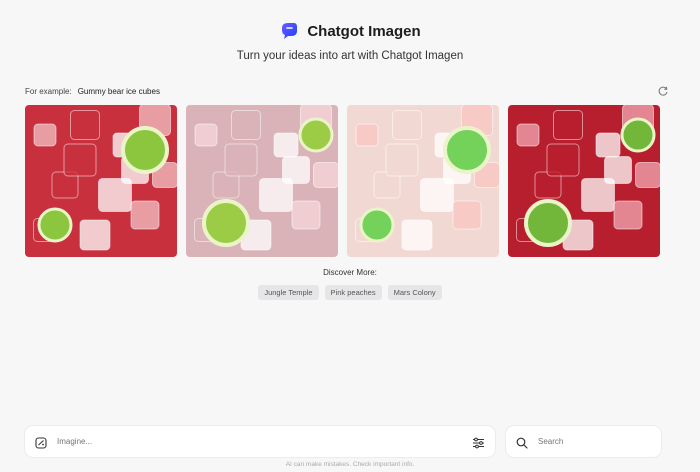 The image size is (700, 472). What do you see at coordinates (598, 441) in the screenshot?
I see `search-input` at bounding box center [598, 441].